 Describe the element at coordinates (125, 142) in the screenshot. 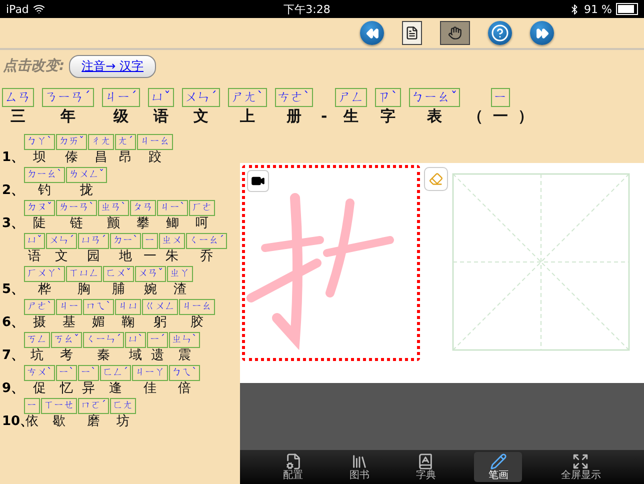

I see `zhuyin-box: ㄤˊ` at that location.